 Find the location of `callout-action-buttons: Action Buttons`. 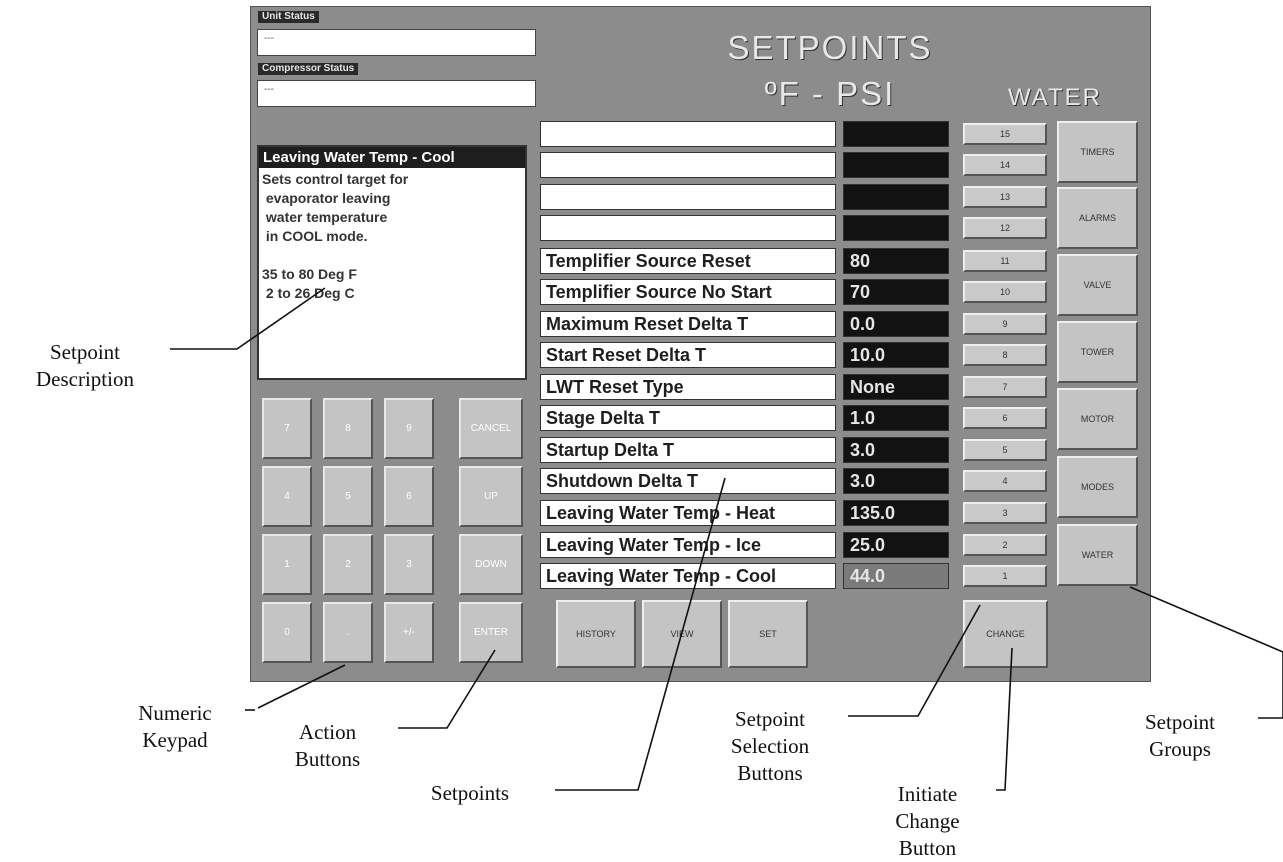

callout-action-buttons: Action Buttons is located at coordinates (327, 746).